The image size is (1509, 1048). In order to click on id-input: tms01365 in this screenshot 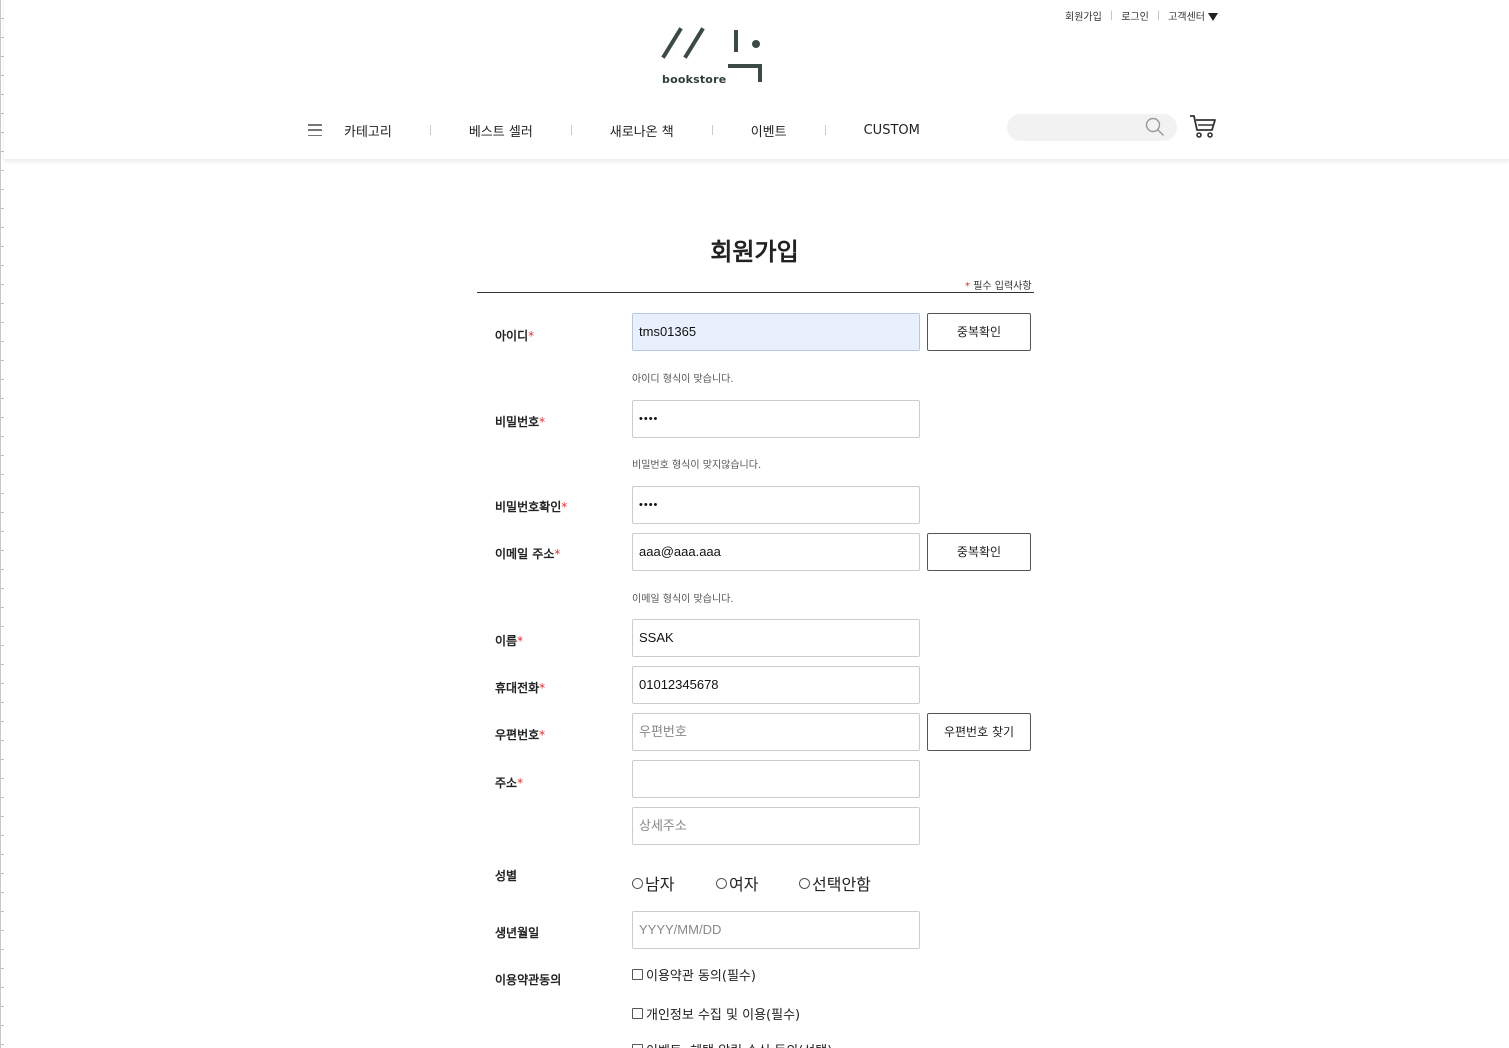, I will do `click(776, 332)`.